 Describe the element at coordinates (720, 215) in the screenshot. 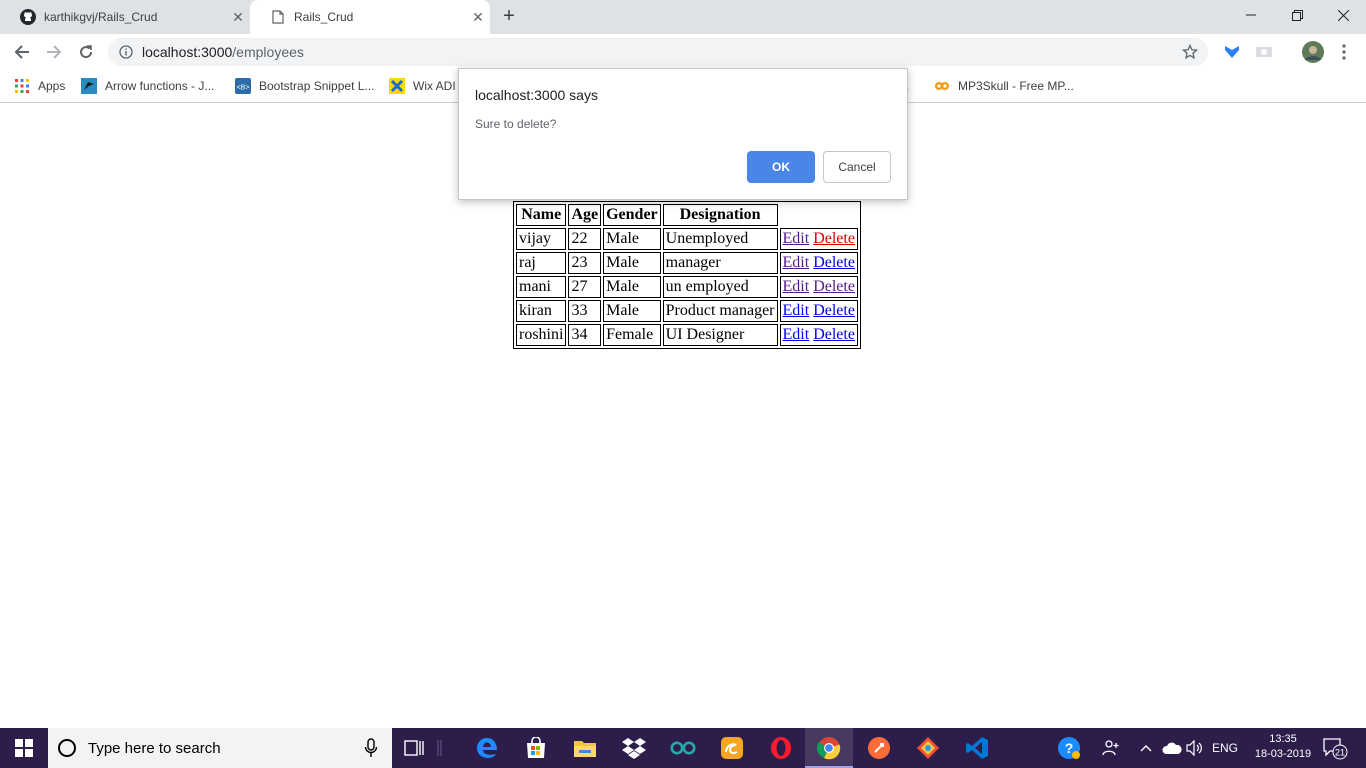

I see `column-header-designation: Designation` at that location.